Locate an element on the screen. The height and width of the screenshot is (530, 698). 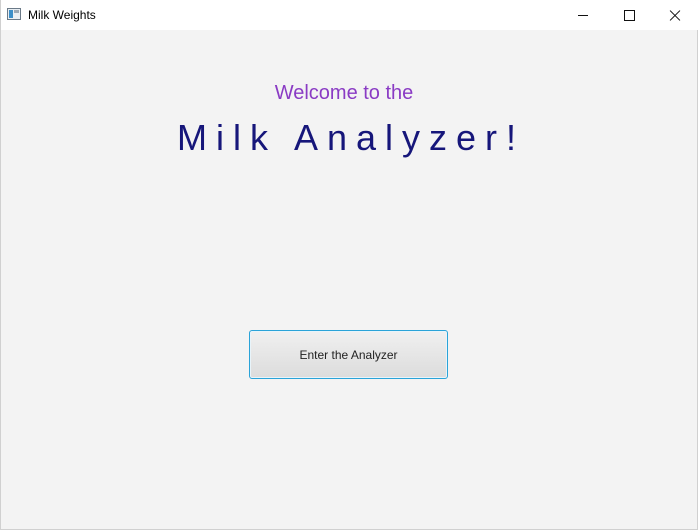
close-icon is located at coordinates (675, 15).